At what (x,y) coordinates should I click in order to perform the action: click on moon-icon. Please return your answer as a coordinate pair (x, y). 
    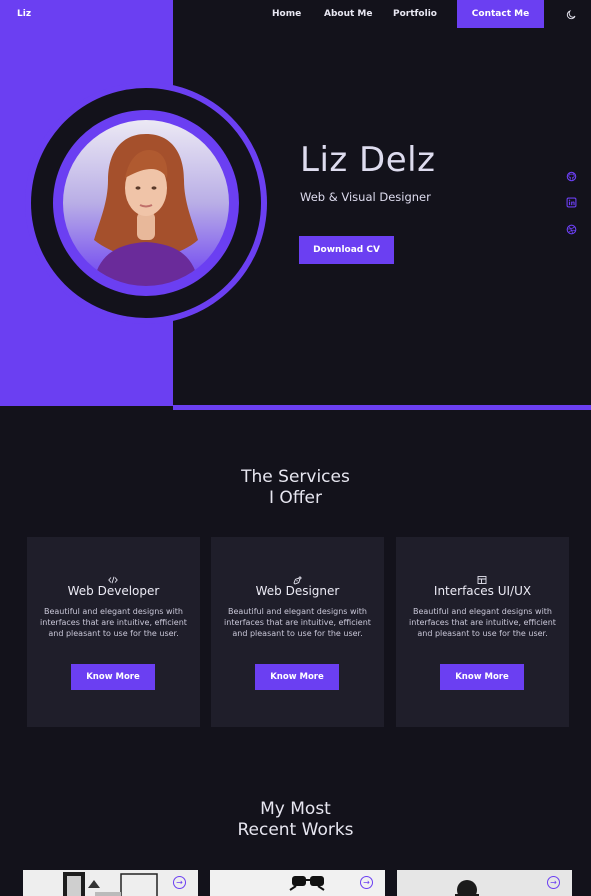
    Looking at the image, I should click on (571, 14).